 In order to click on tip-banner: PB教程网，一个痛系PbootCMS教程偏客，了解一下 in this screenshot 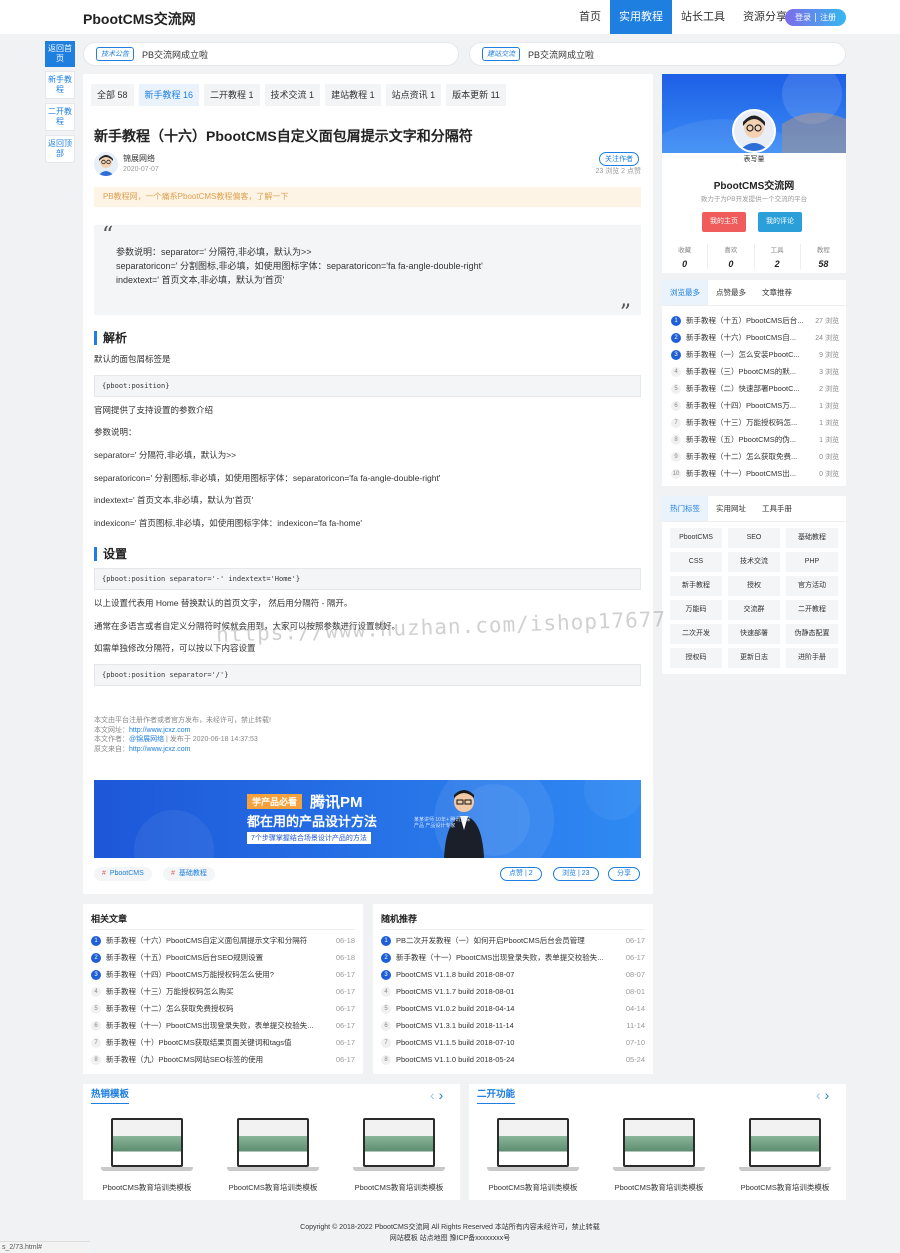, I will do `click(367, 197)`.